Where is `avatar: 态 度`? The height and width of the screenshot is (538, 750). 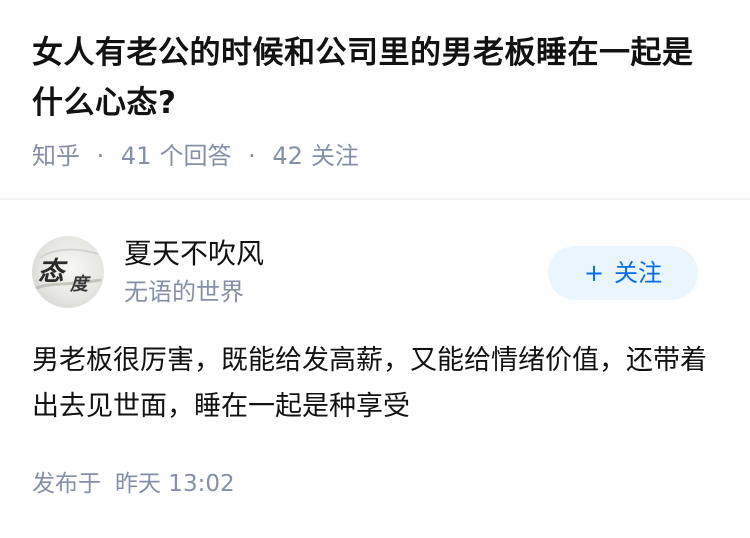 avatar: 态 度 is located at coordinates (68, 272).